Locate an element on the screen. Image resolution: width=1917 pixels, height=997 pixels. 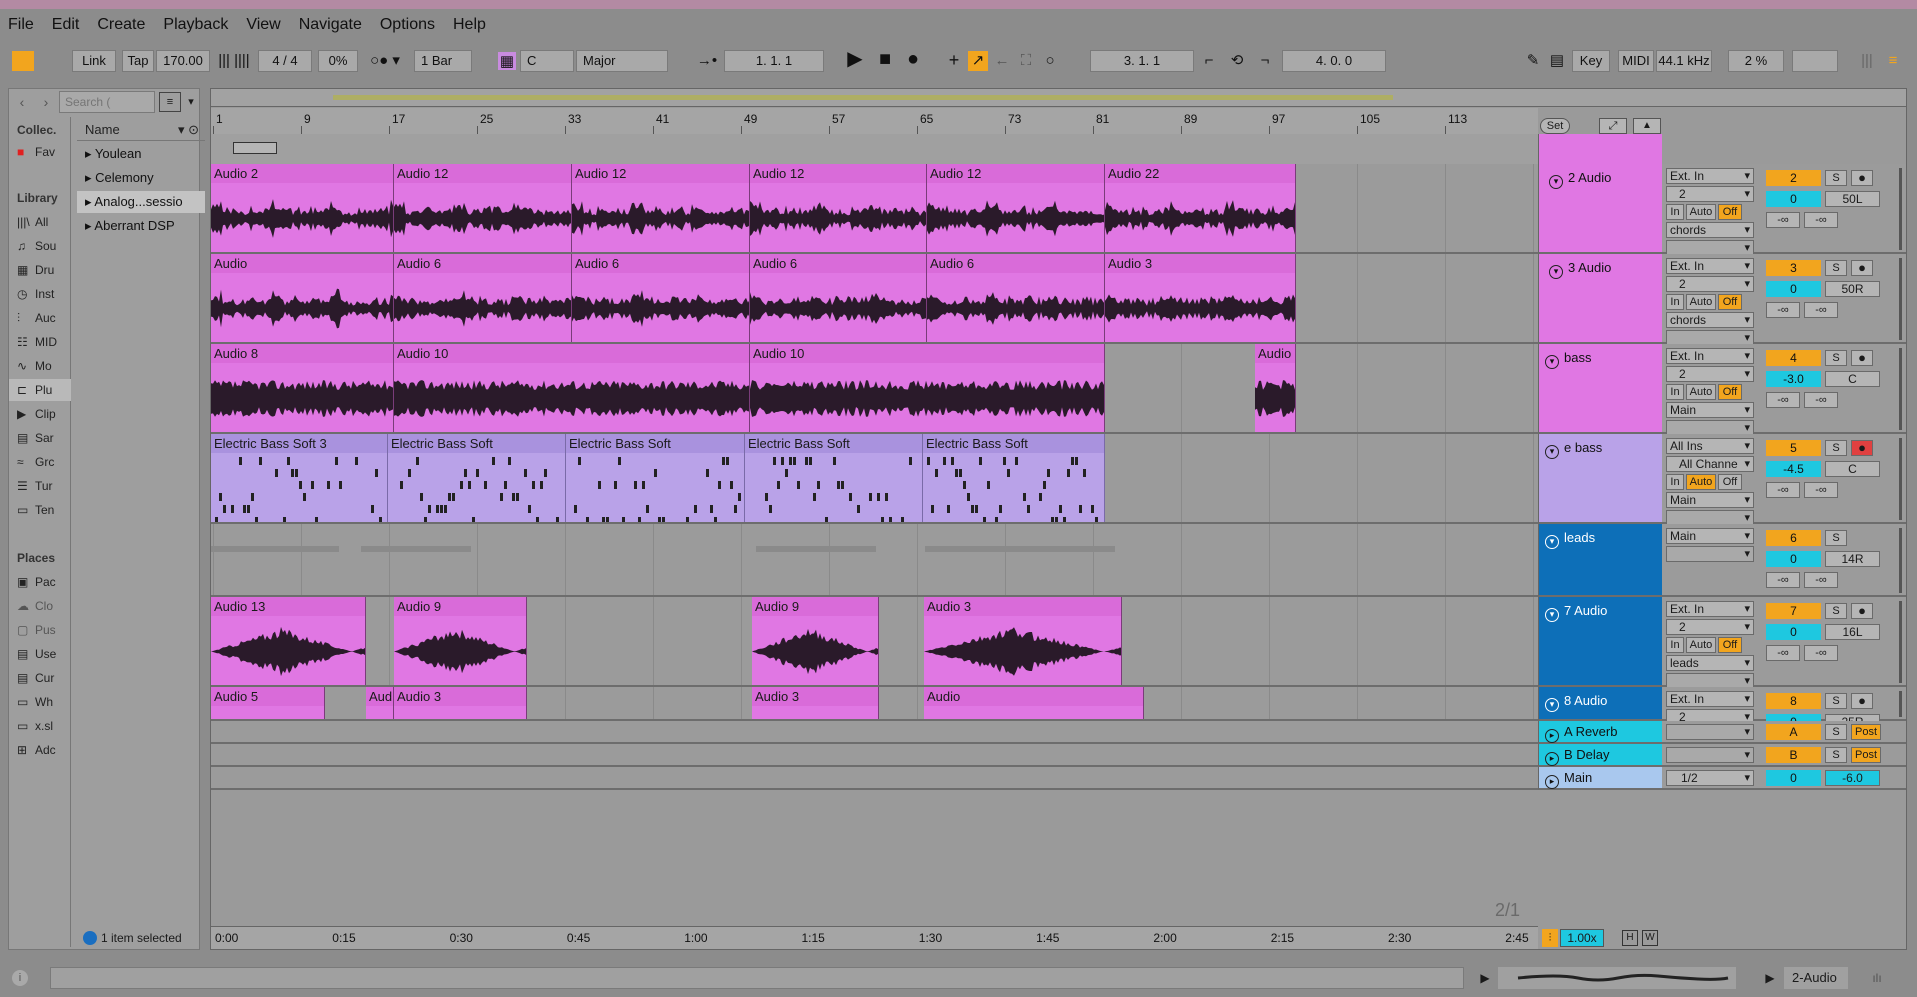
audio-clip: Audio is located at coordinates (1034, 703).